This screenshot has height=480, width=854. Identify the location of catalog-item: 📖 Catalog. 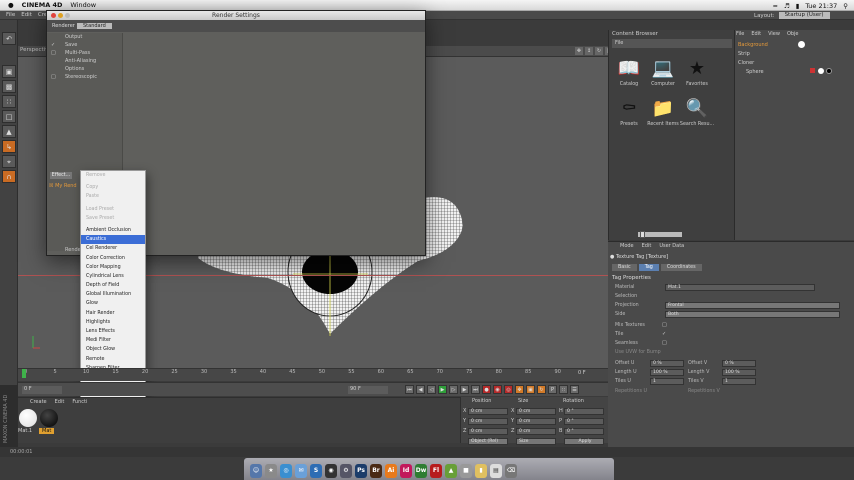
(629, 76).